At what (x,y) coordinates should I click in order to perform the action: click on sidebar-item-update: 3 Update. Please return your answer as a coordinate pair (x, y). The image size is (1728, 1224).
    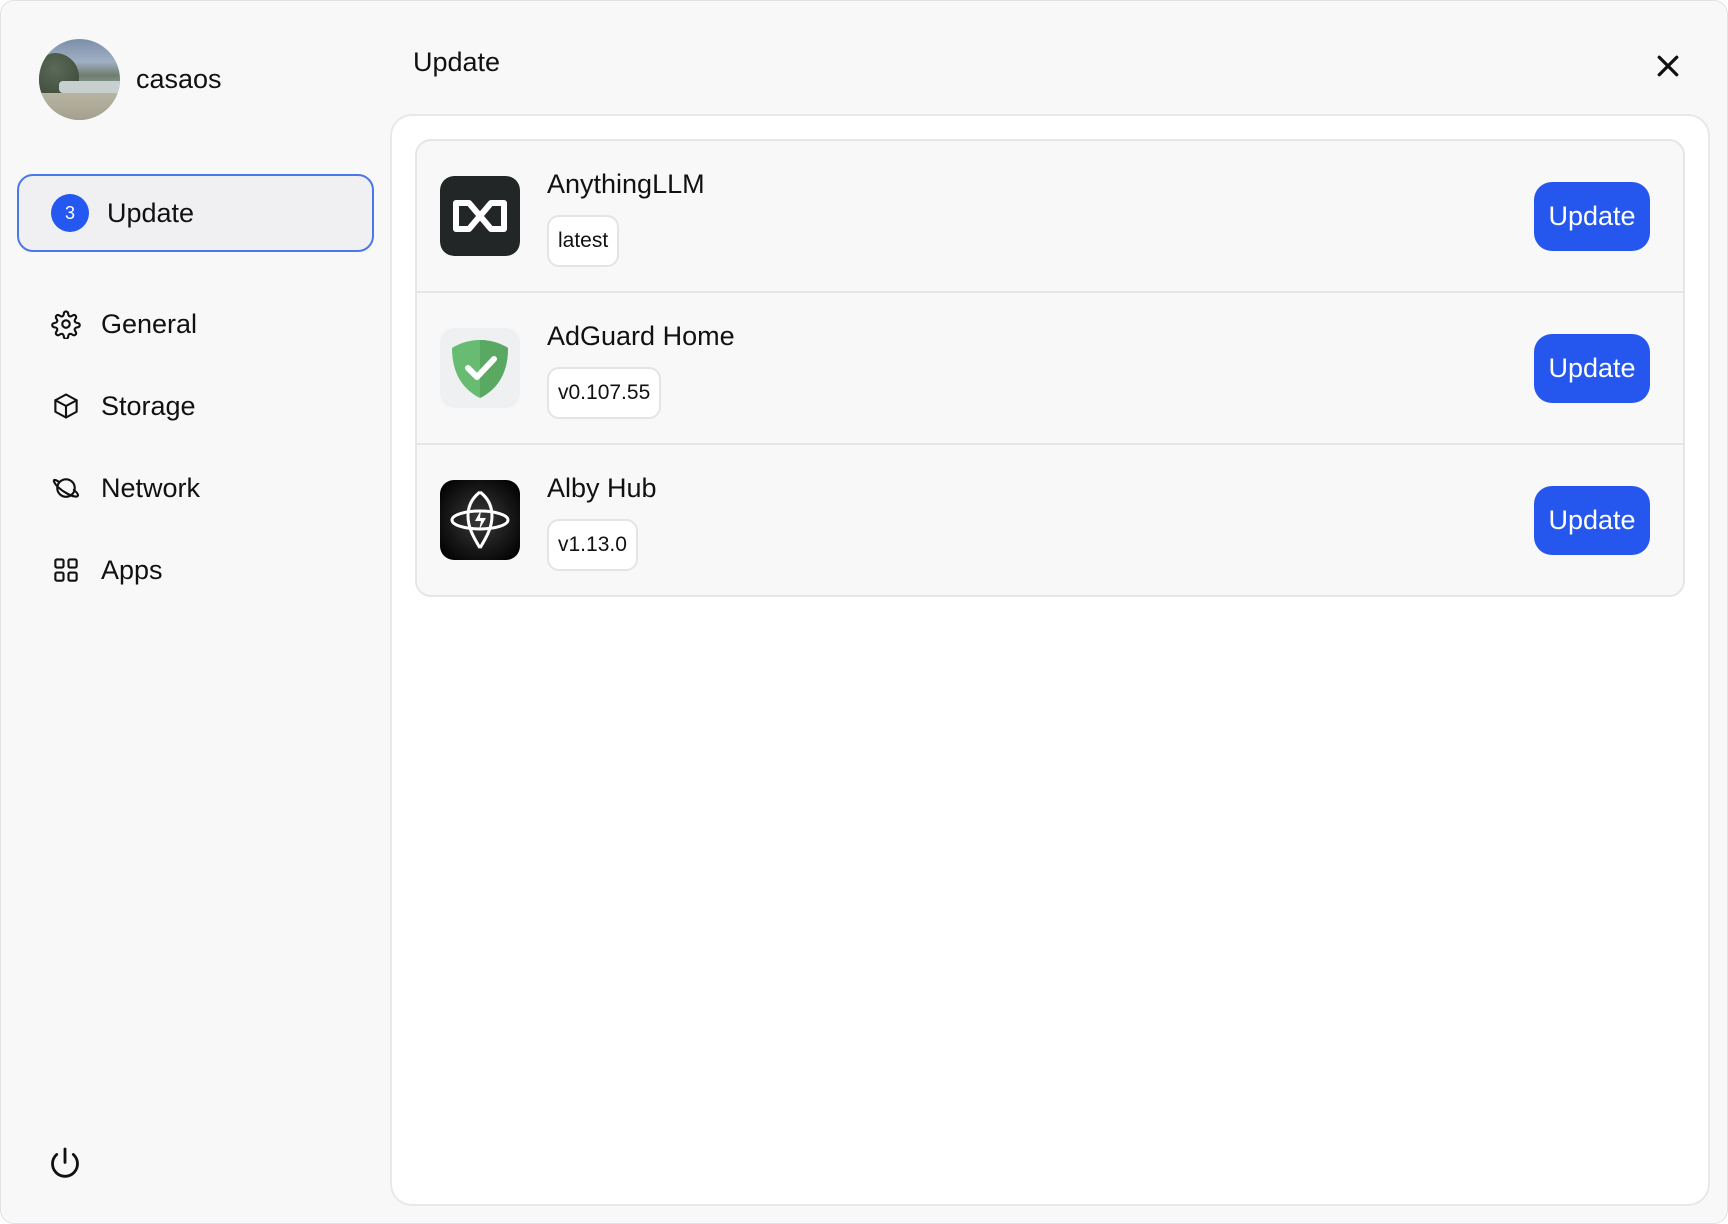
    Looking at the image, I should click on (195, 213).